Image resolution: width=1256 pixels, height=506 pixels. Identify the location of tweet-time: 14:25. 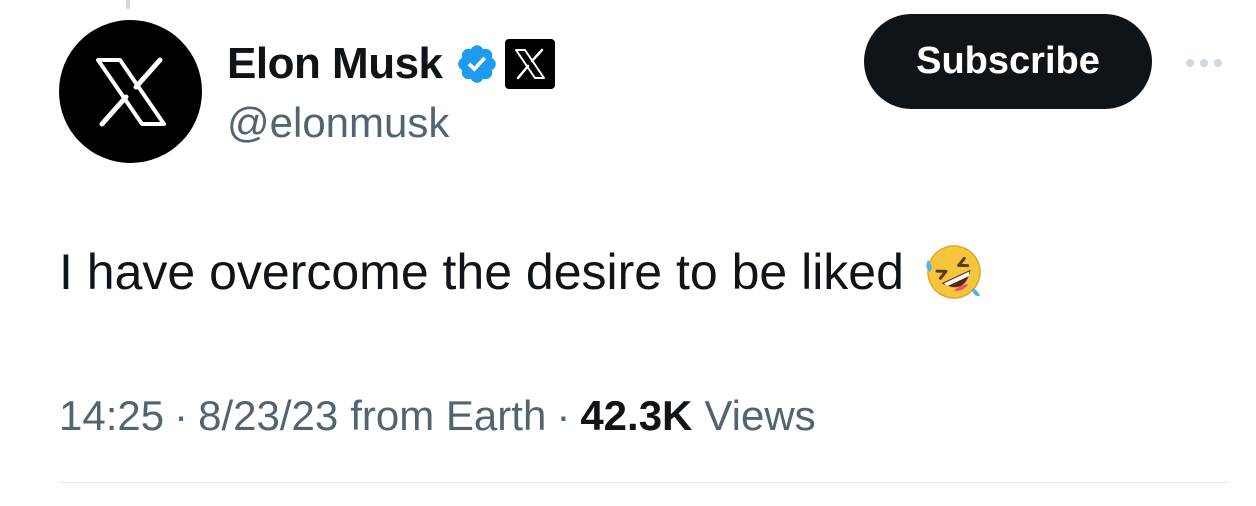
(111, 416).